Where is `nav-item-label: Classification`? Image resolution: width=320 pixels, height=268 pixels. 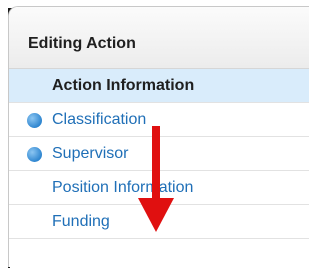 nav-item-label: Classification is located at coordinates (99, 119).